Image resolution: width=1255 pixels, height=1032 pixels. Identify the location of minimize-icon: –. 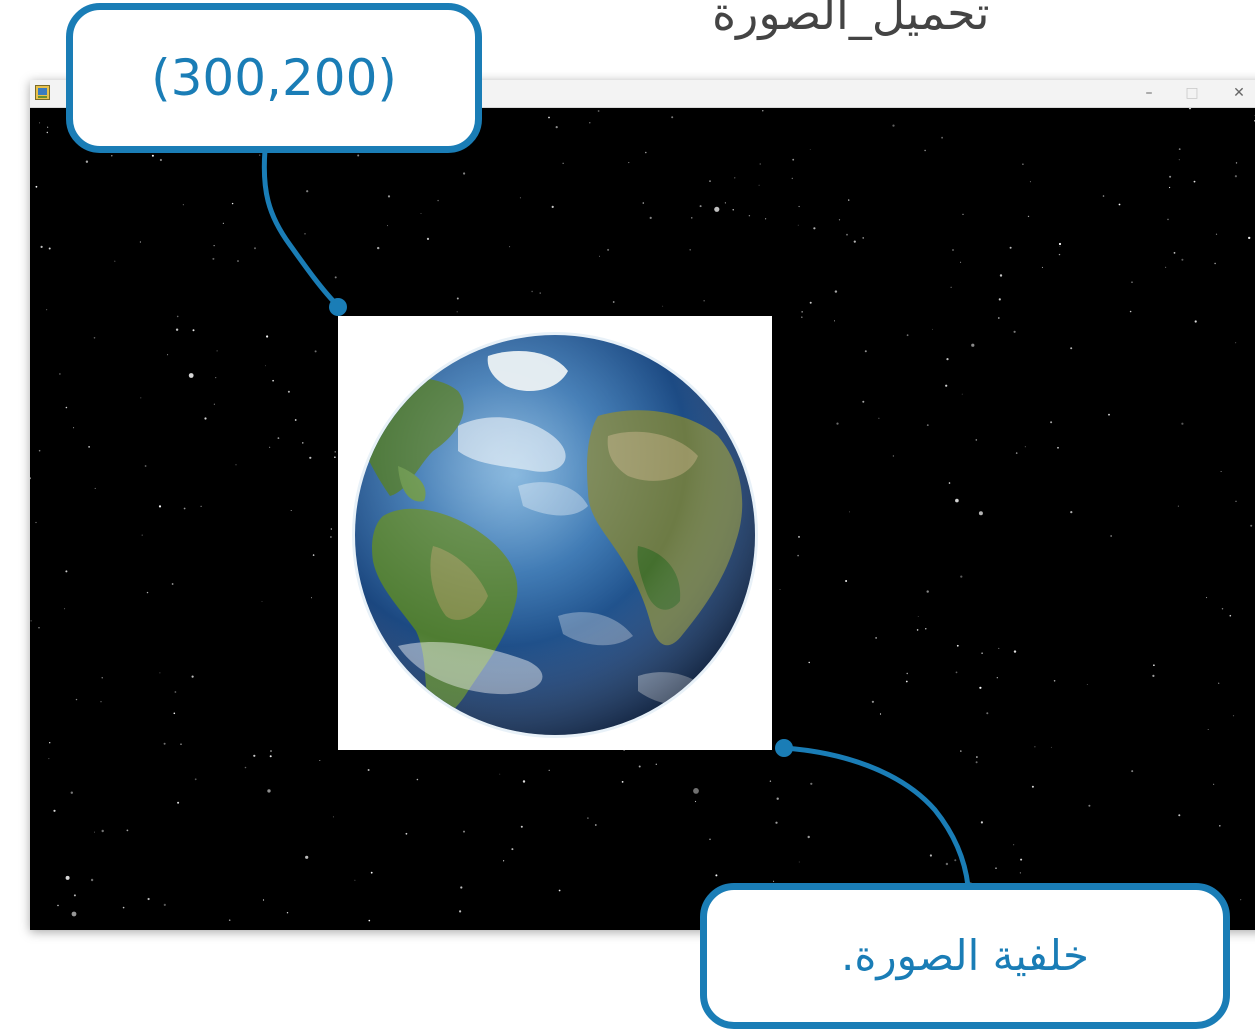
(1149, 93).